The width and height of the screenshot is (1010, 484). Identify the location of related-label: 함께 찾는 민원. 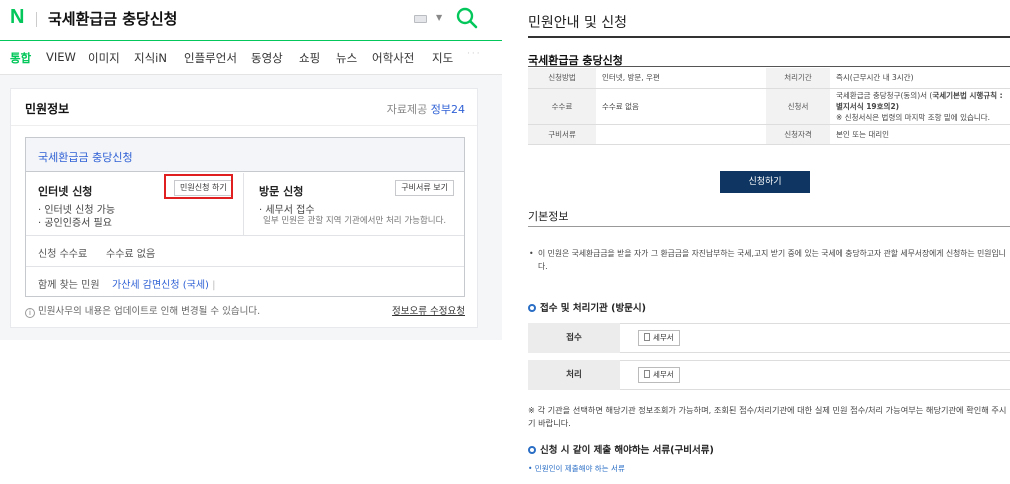
(69, 285).